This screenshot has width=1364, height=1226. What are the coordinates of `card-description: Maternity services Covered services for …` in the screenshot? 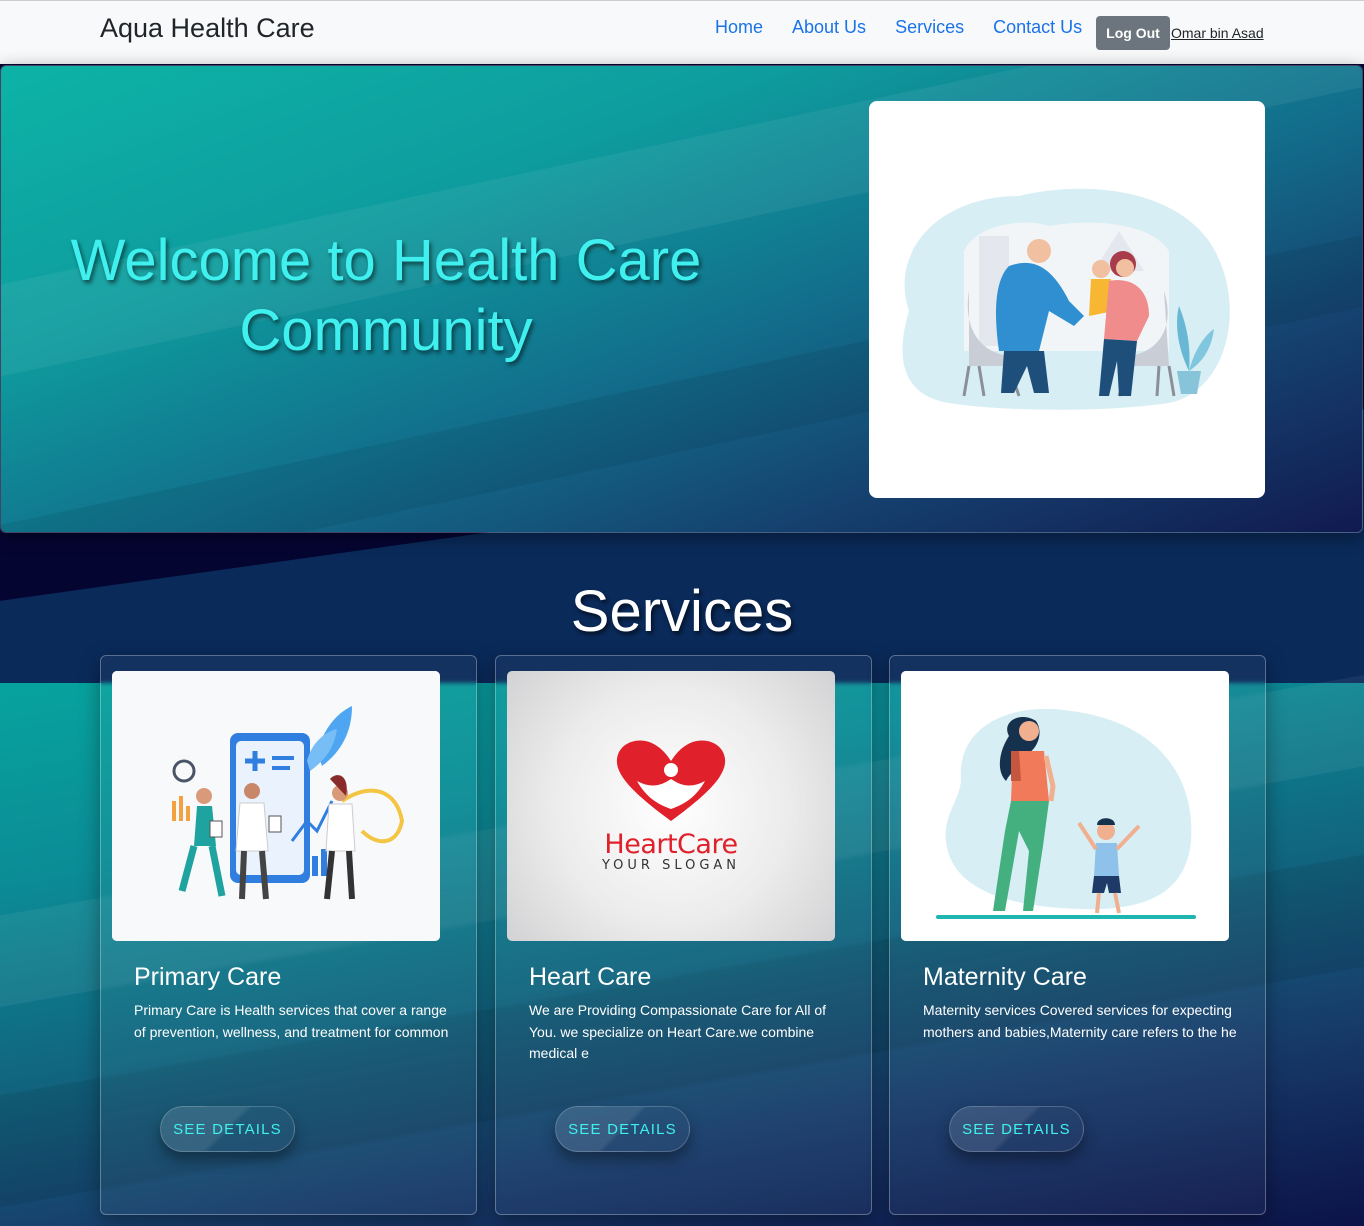 It's located at (1080, 1021).